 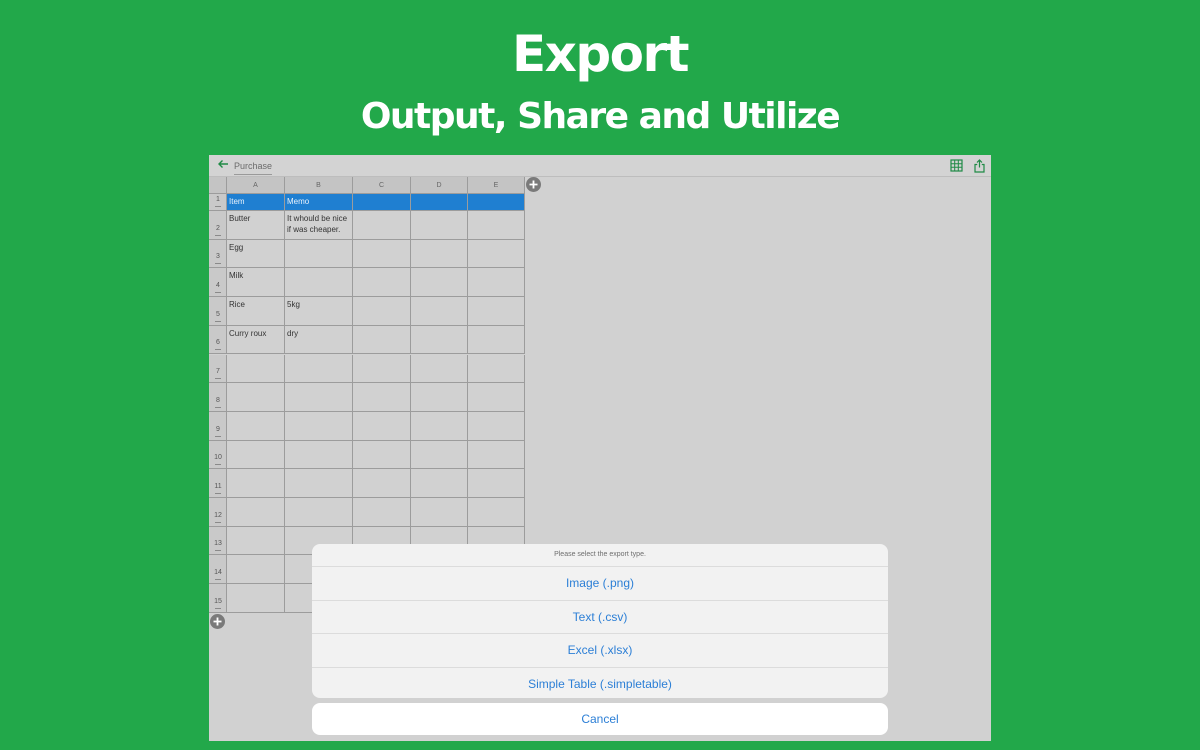 I want to click on row-header: 9, so click(x=218, y=426).